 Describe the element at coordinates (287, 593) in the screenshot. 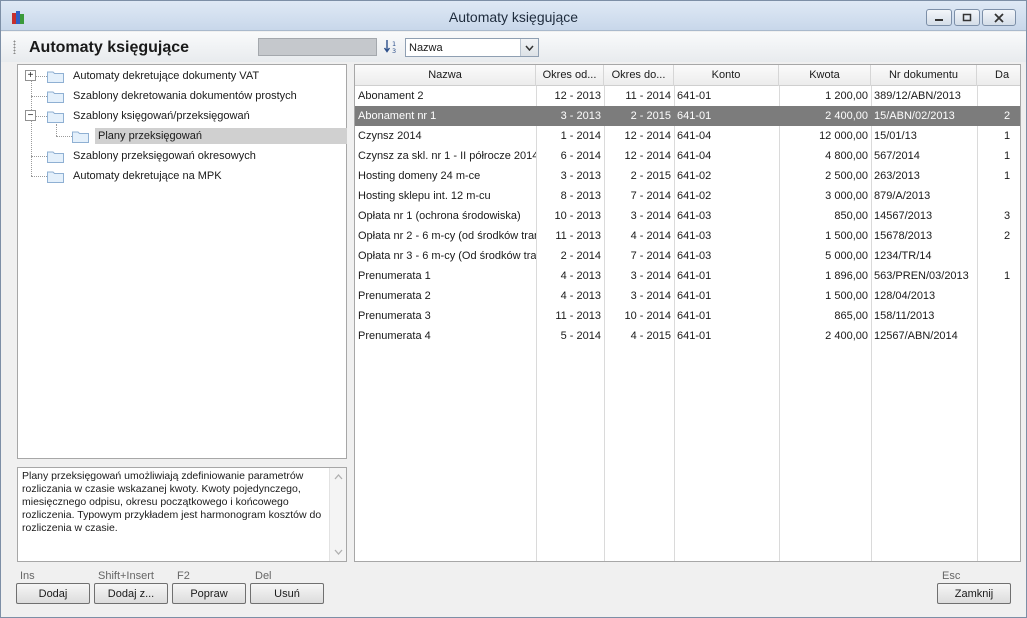

I see `delete-button: Usuń` at that location.